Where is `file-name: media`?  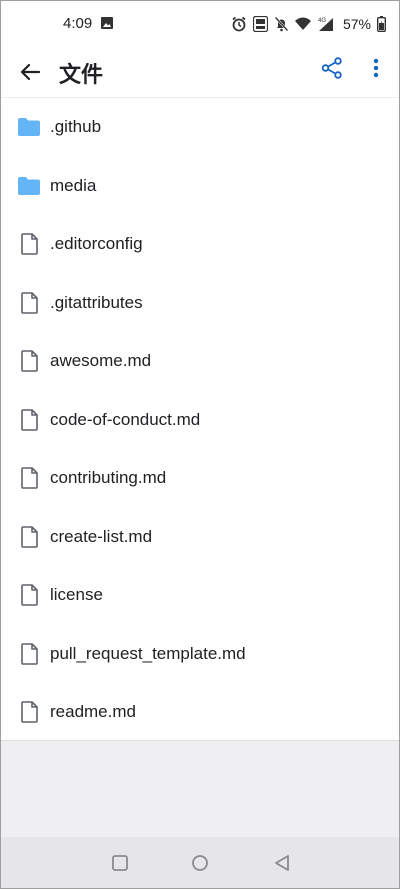
file-name: media is located at coordinates (73, 185).